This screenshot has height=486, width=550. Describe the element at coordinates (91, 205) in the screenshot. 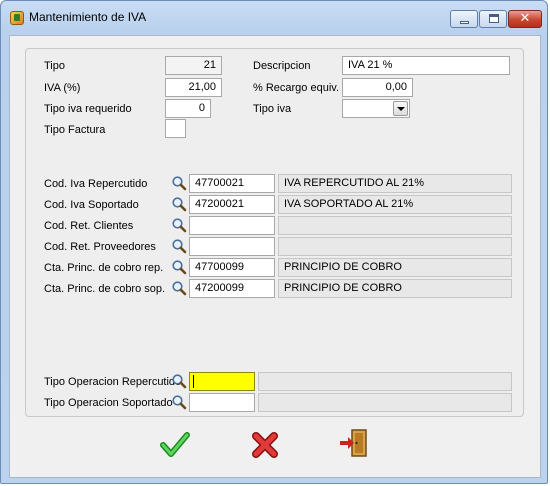

I see `account-label: Cod. Iva Soportado` at that location.